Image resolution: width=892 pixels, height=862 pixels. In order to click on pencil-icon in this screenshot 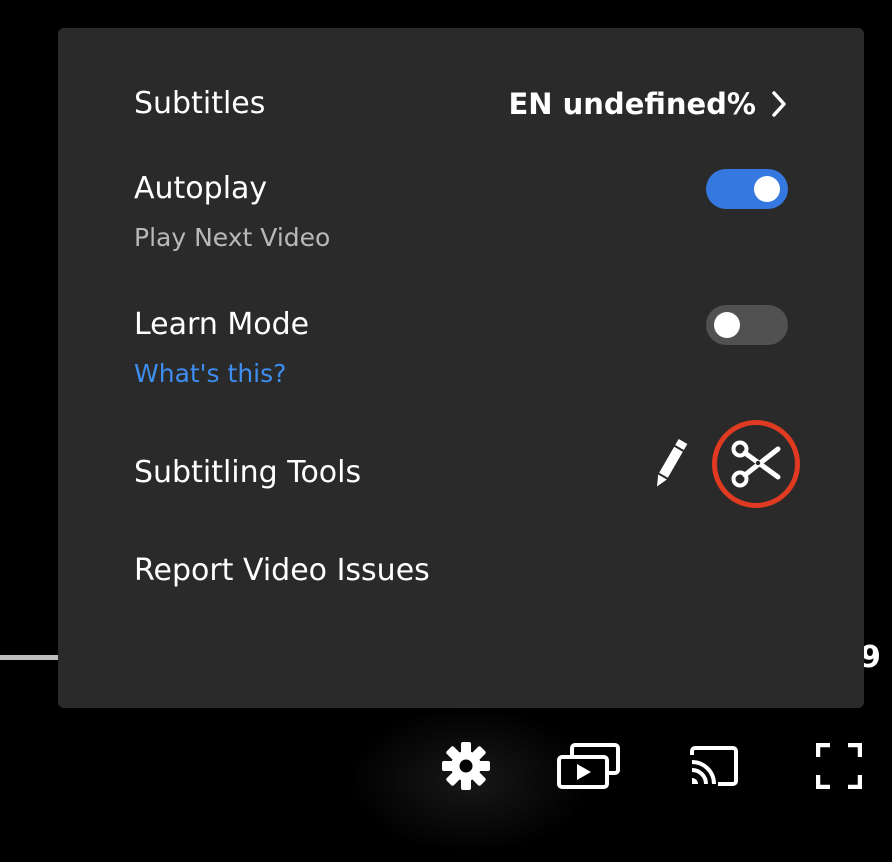, I will do `click(670, 464)`.